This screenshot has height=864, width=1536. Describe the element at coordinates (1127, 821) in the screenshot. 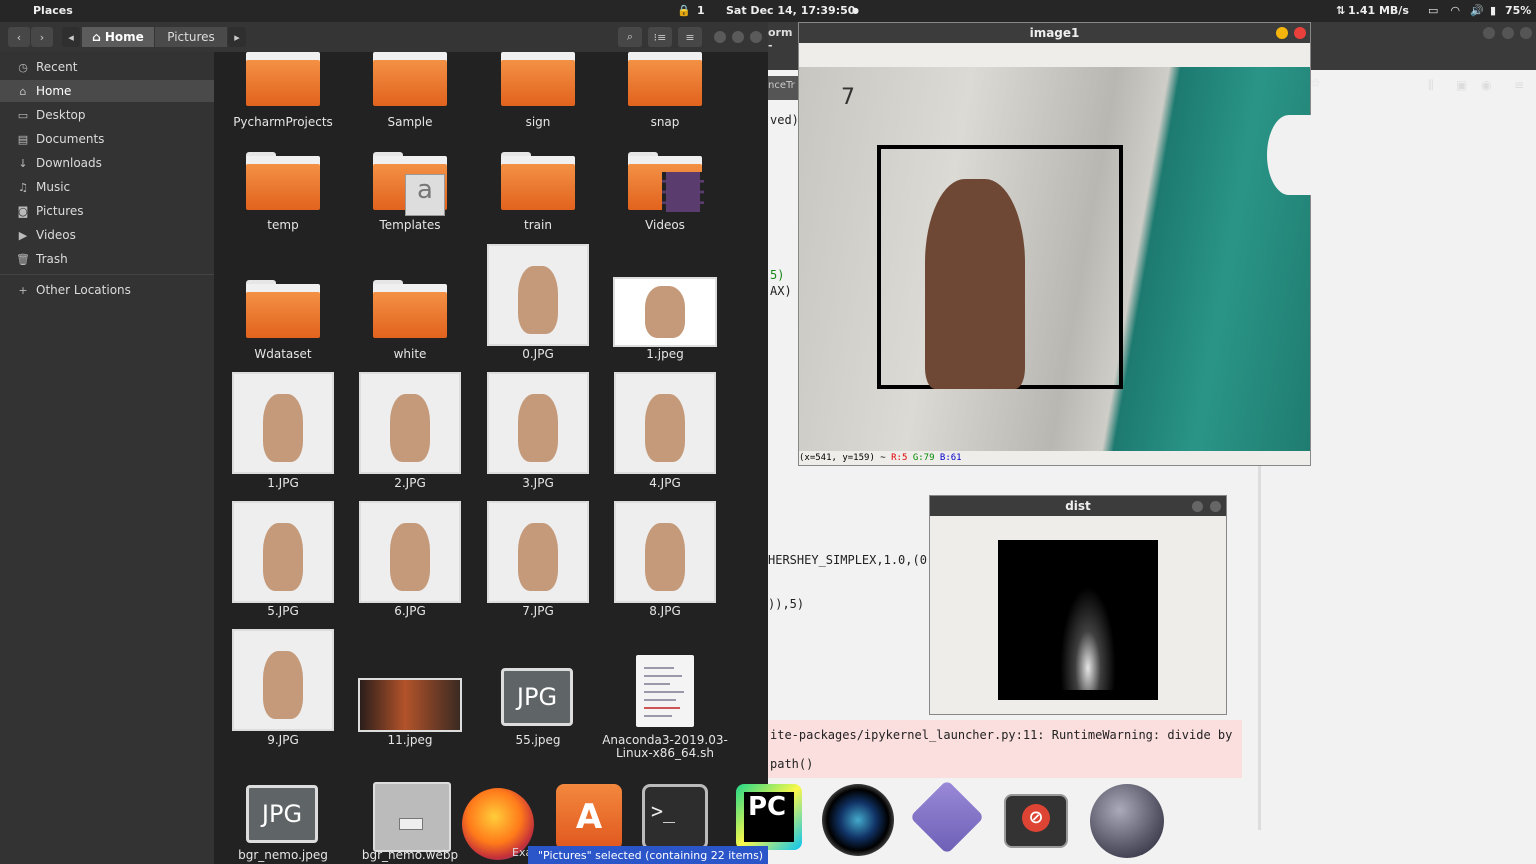

I see `launchpad-rocket-icon` at that location.